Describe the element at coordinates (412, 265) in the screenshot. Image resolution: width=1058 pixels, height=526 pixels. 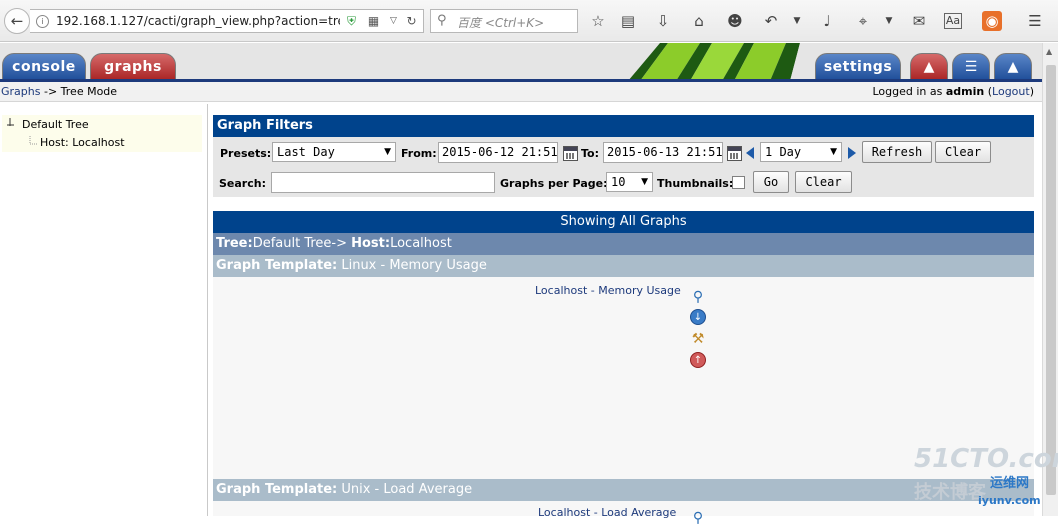
I see `graph-template-value: Linux - Memory Usage` at that location.